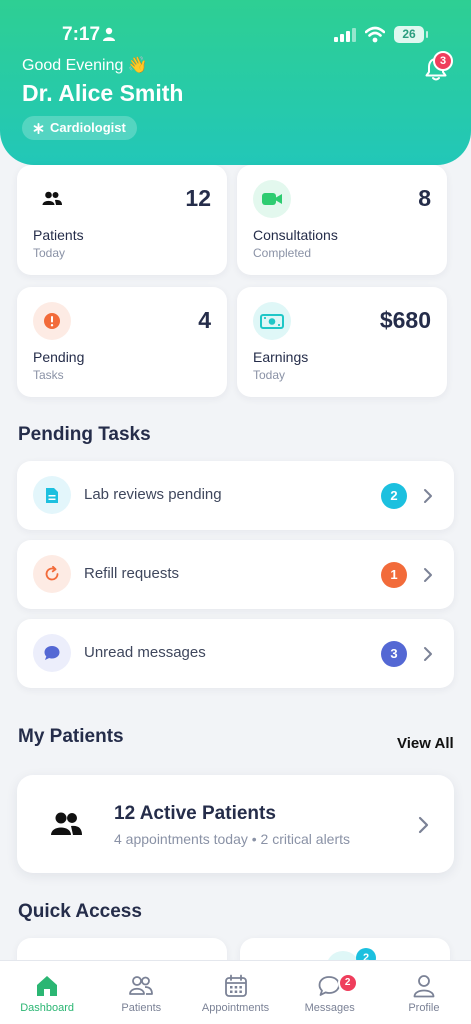  I want to click on stat-value: 12, so click(198, 198).